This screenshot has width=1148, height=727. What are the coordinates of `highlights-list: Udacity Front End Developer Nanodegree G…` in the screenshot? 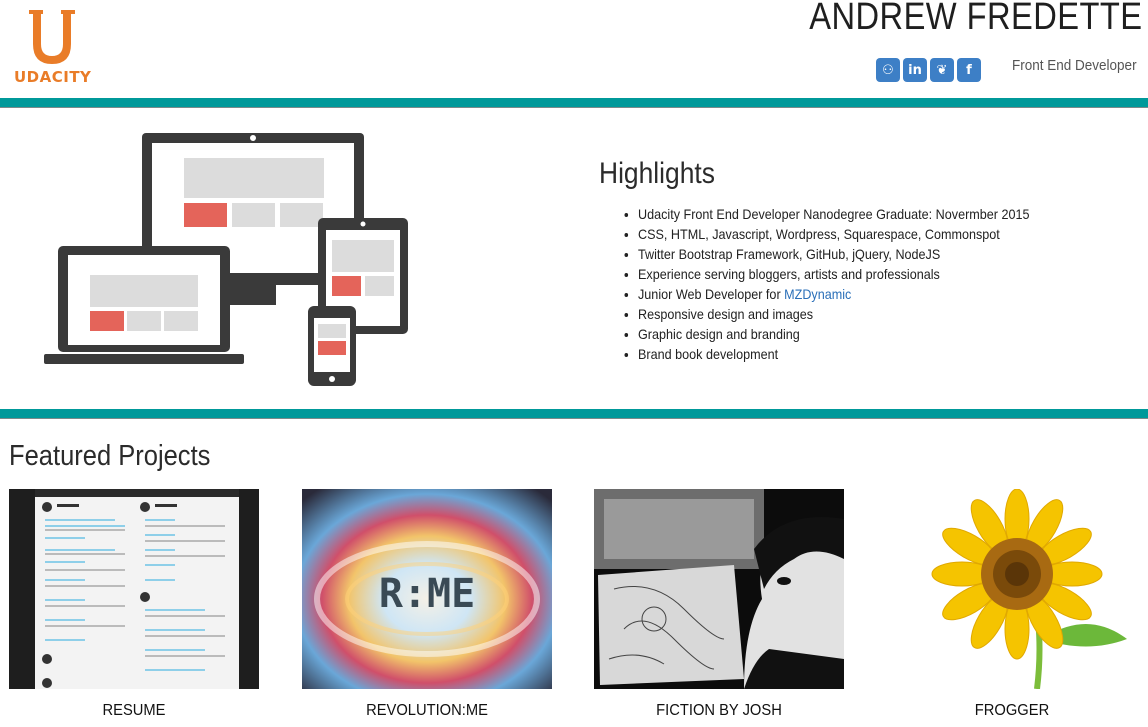 It's located at (825, 284).